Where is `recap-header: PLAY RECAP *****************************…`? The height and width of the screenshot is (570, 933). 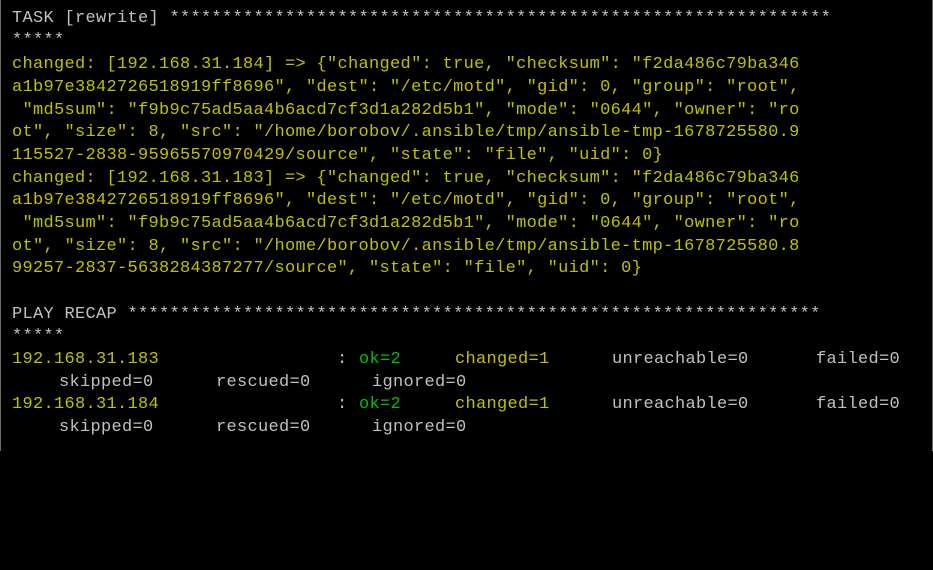 recap-header: PLAY RECAP *****************************… is located at coordinates (416, 314).